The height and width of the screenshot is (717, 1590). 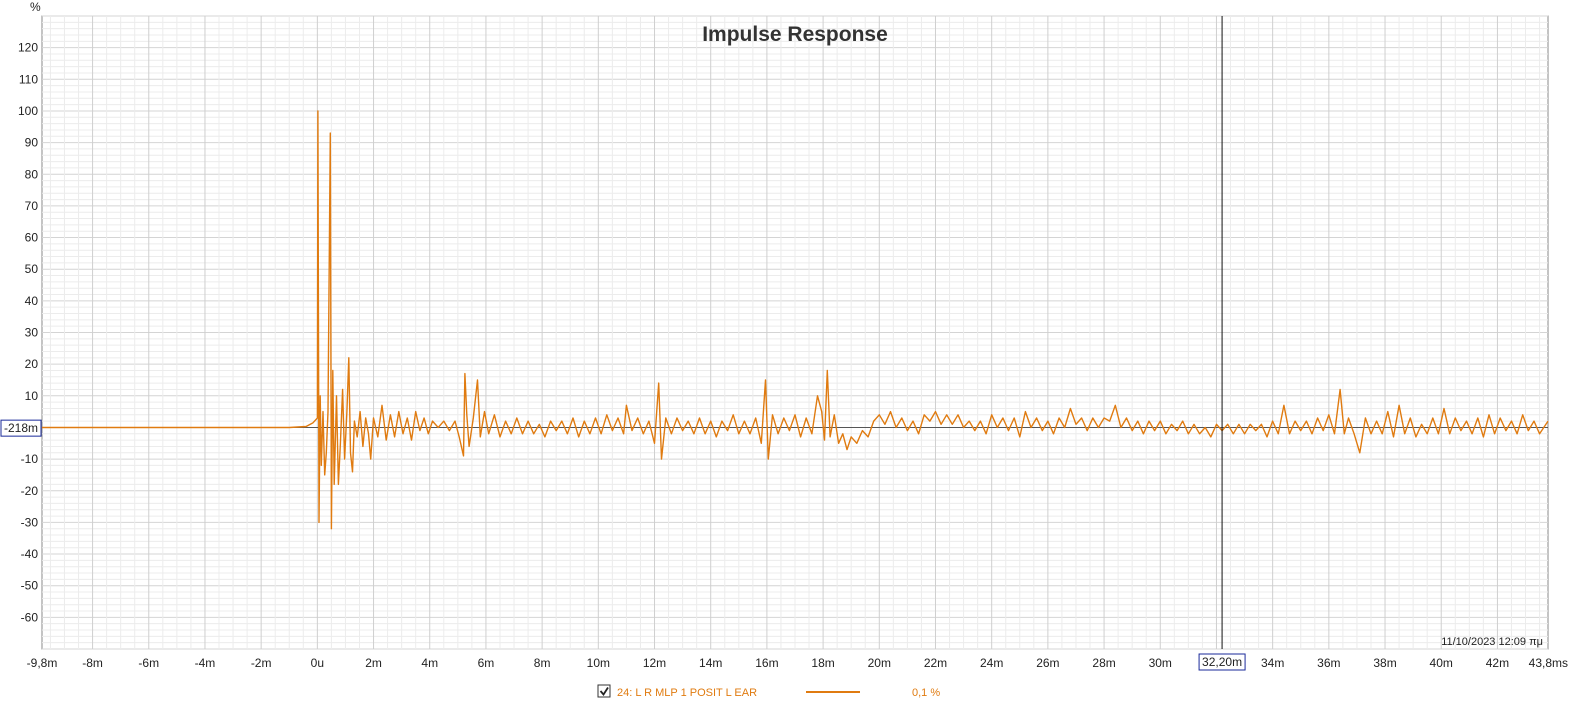 What do you see at coordinates (926, 693) in the screenshot?
I see `legend-smoothing-label: 0,1 %` at bounding box center [926, 693].